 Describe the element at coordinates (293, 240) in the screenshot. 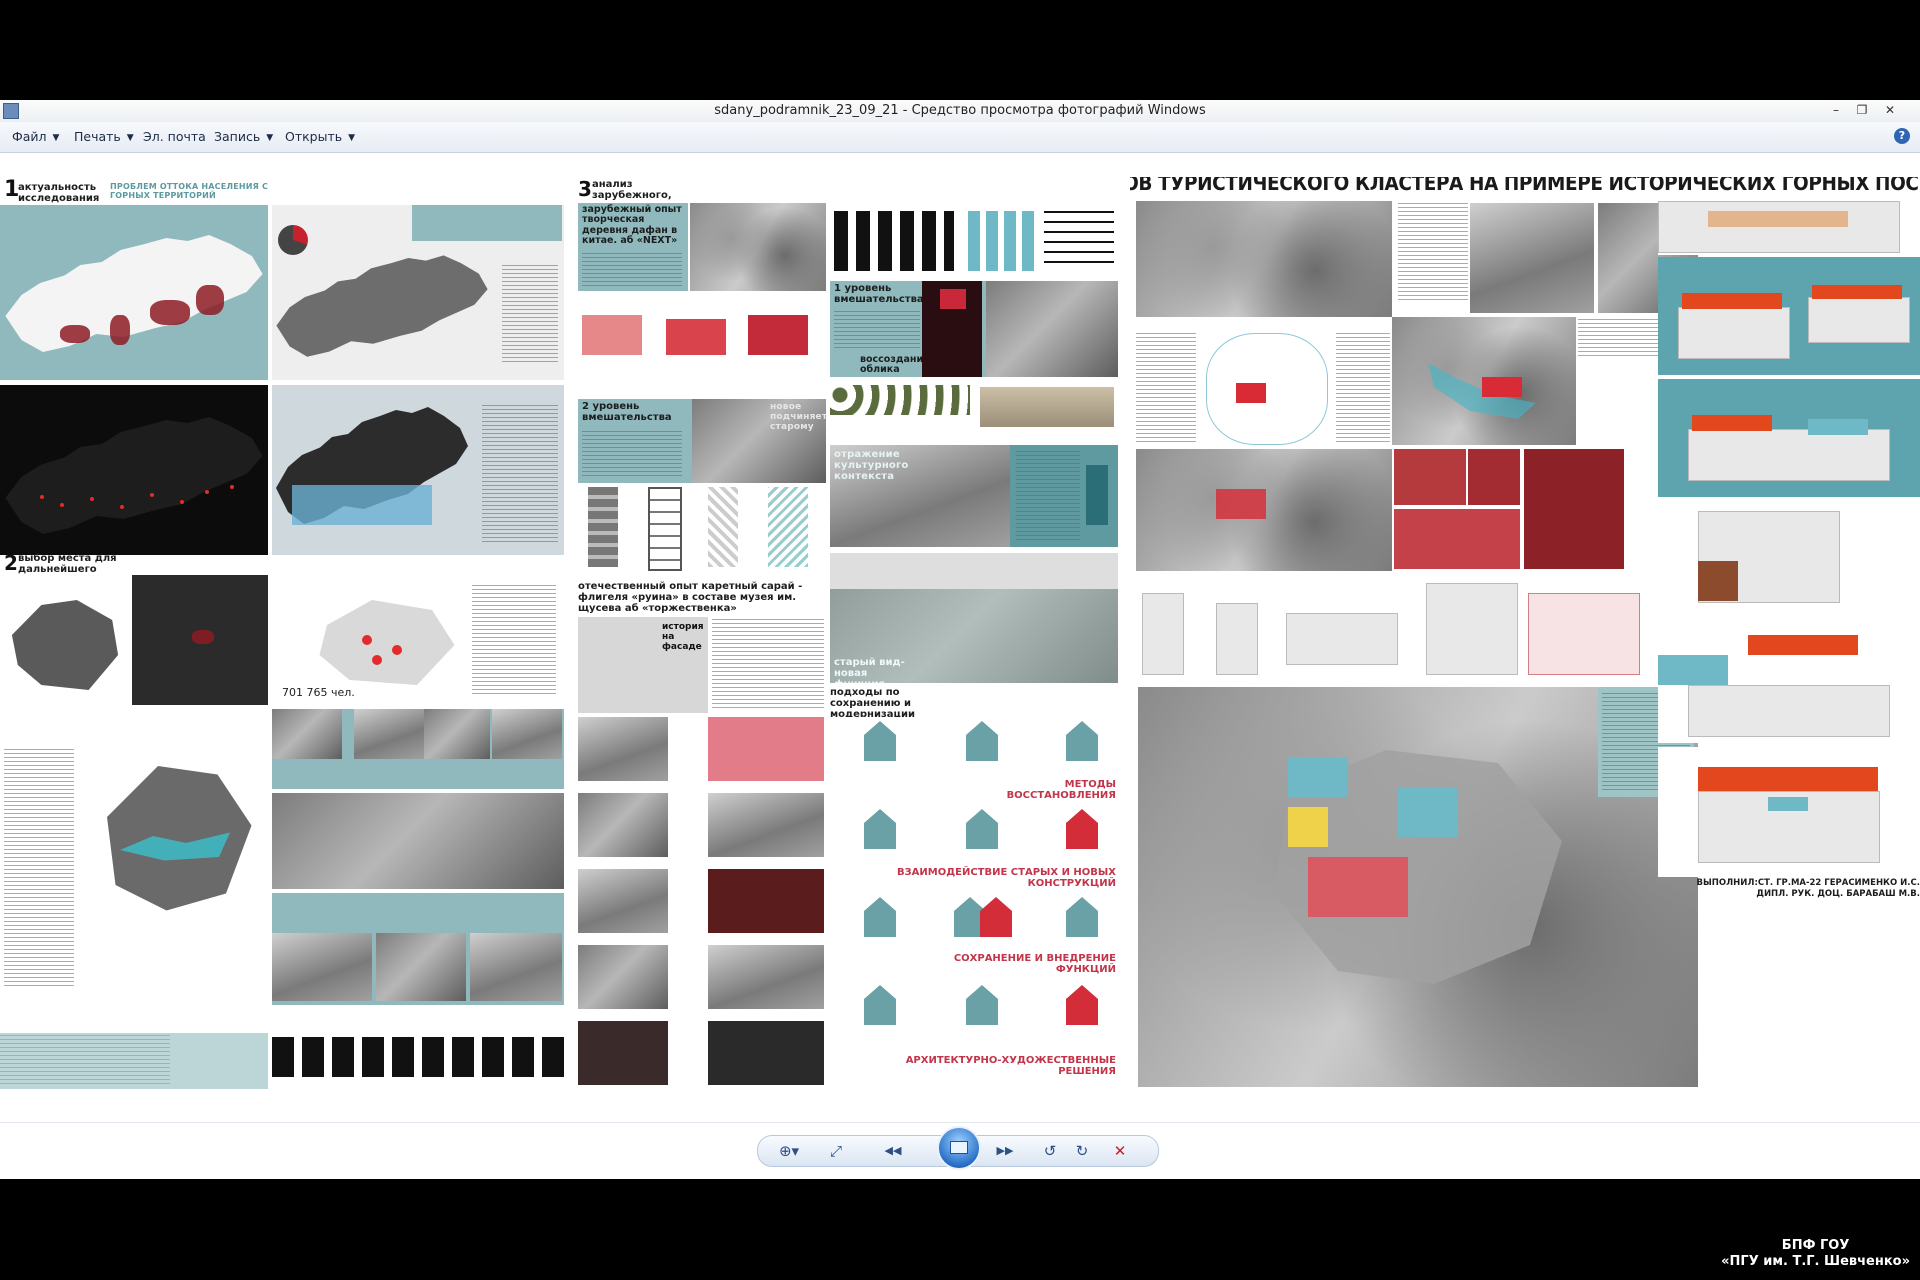

I see `pie-icon` at that location.